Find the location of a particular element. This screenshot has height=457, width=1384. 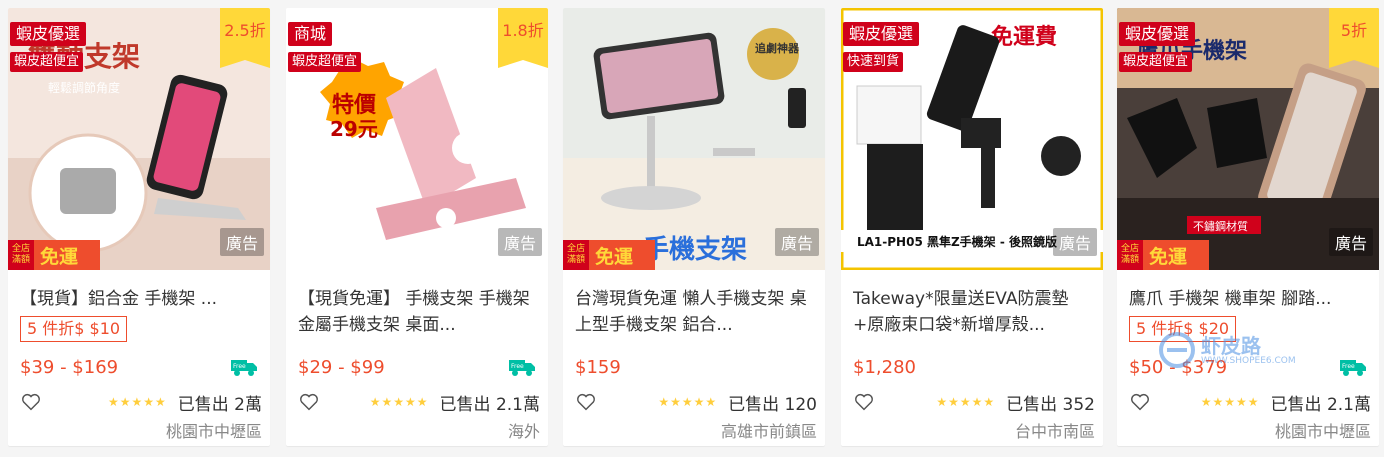

price-row: $29 - $99 Free is located at coordinates (417, 367).